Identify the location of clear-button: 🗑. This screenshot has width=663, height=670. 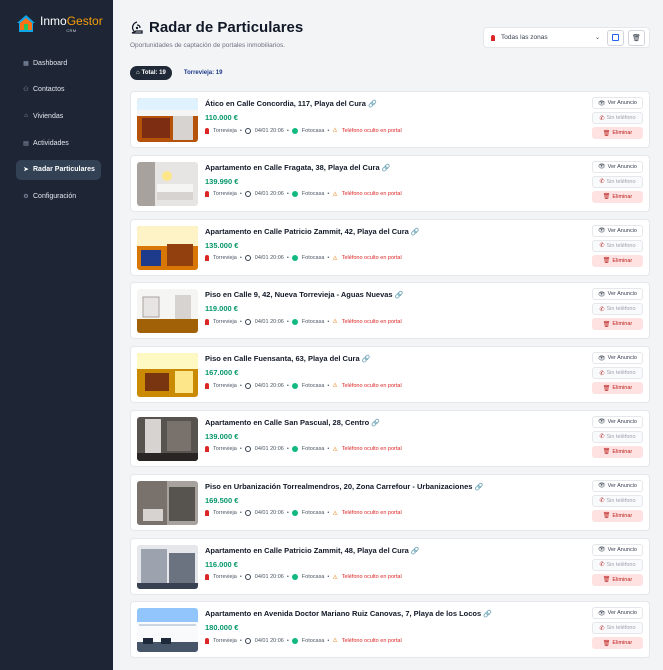
(636, 37).